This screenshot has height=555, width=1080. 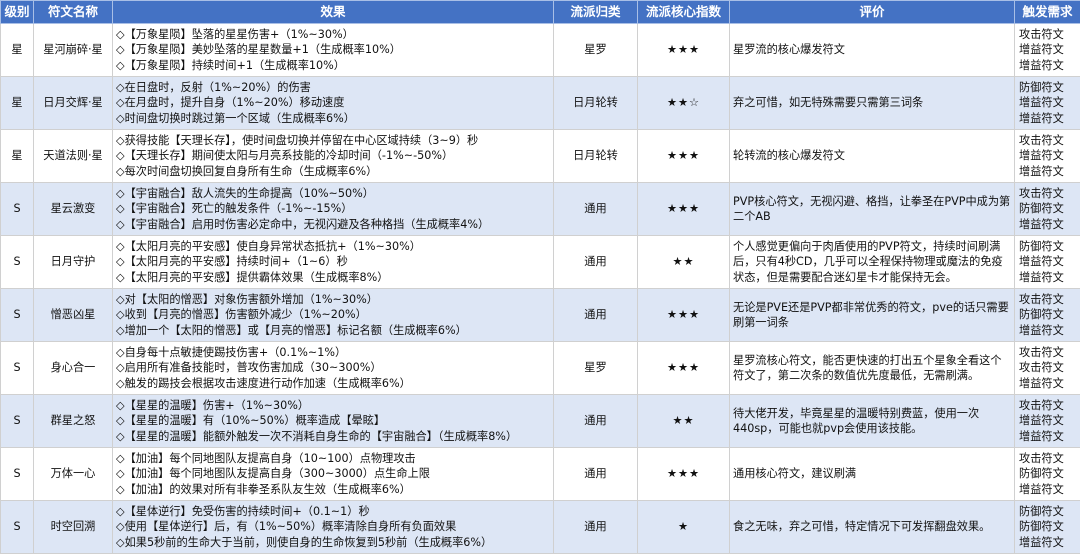 I want to click on cell-review: 通用核心符文，建议刷满, so click(x=872, y=474).